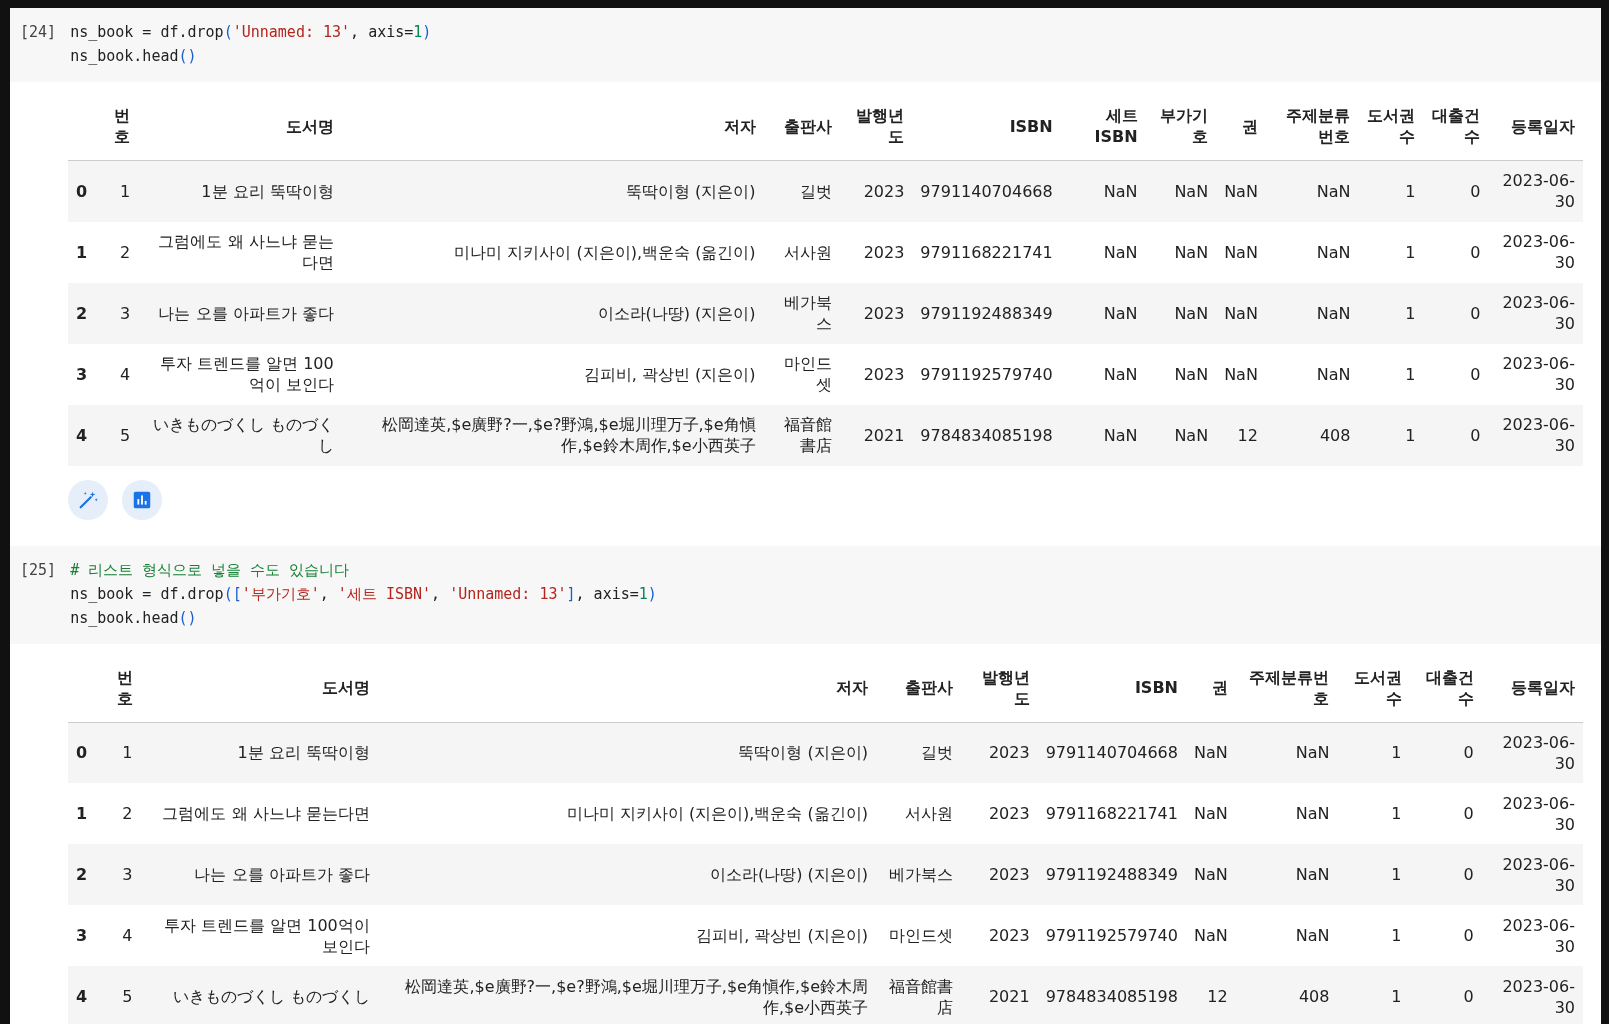  Describe the element at coordinates (552, 313) in the screenshot. I see `table-cell: 이소라(나땅) (지은이)` at that location.